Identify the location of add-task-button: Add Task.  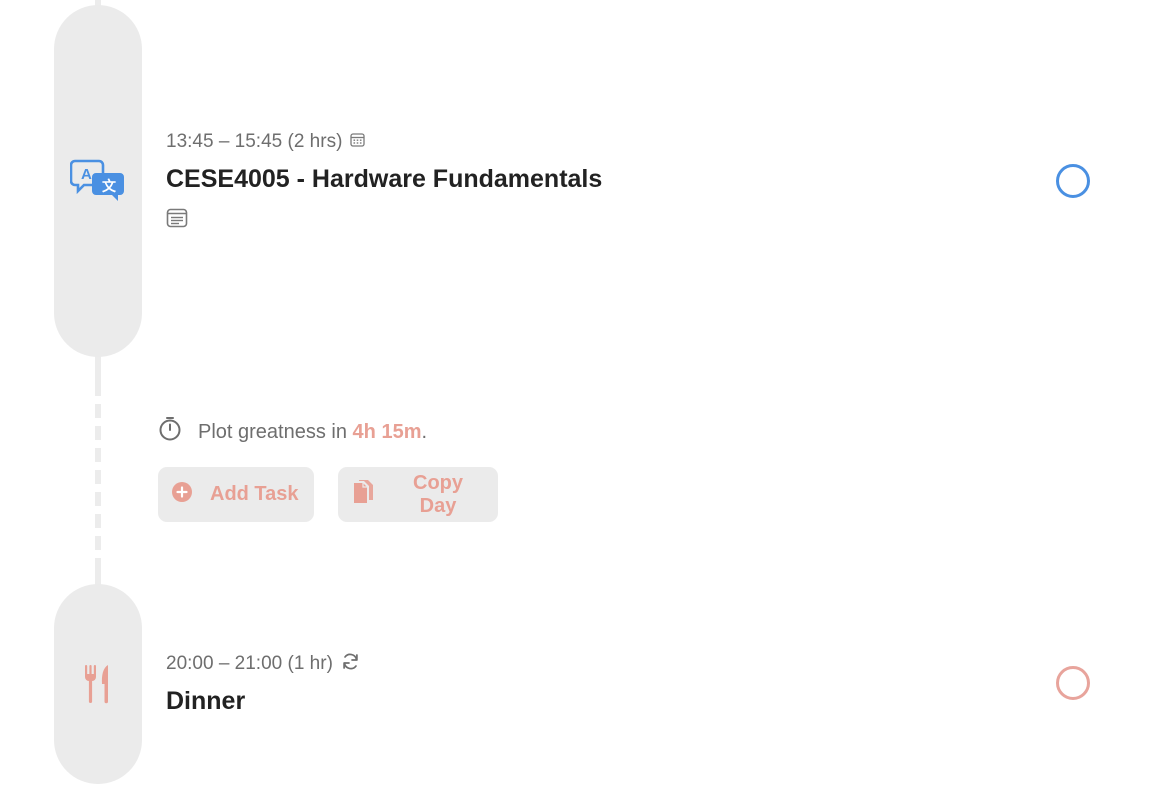
(236, 494).